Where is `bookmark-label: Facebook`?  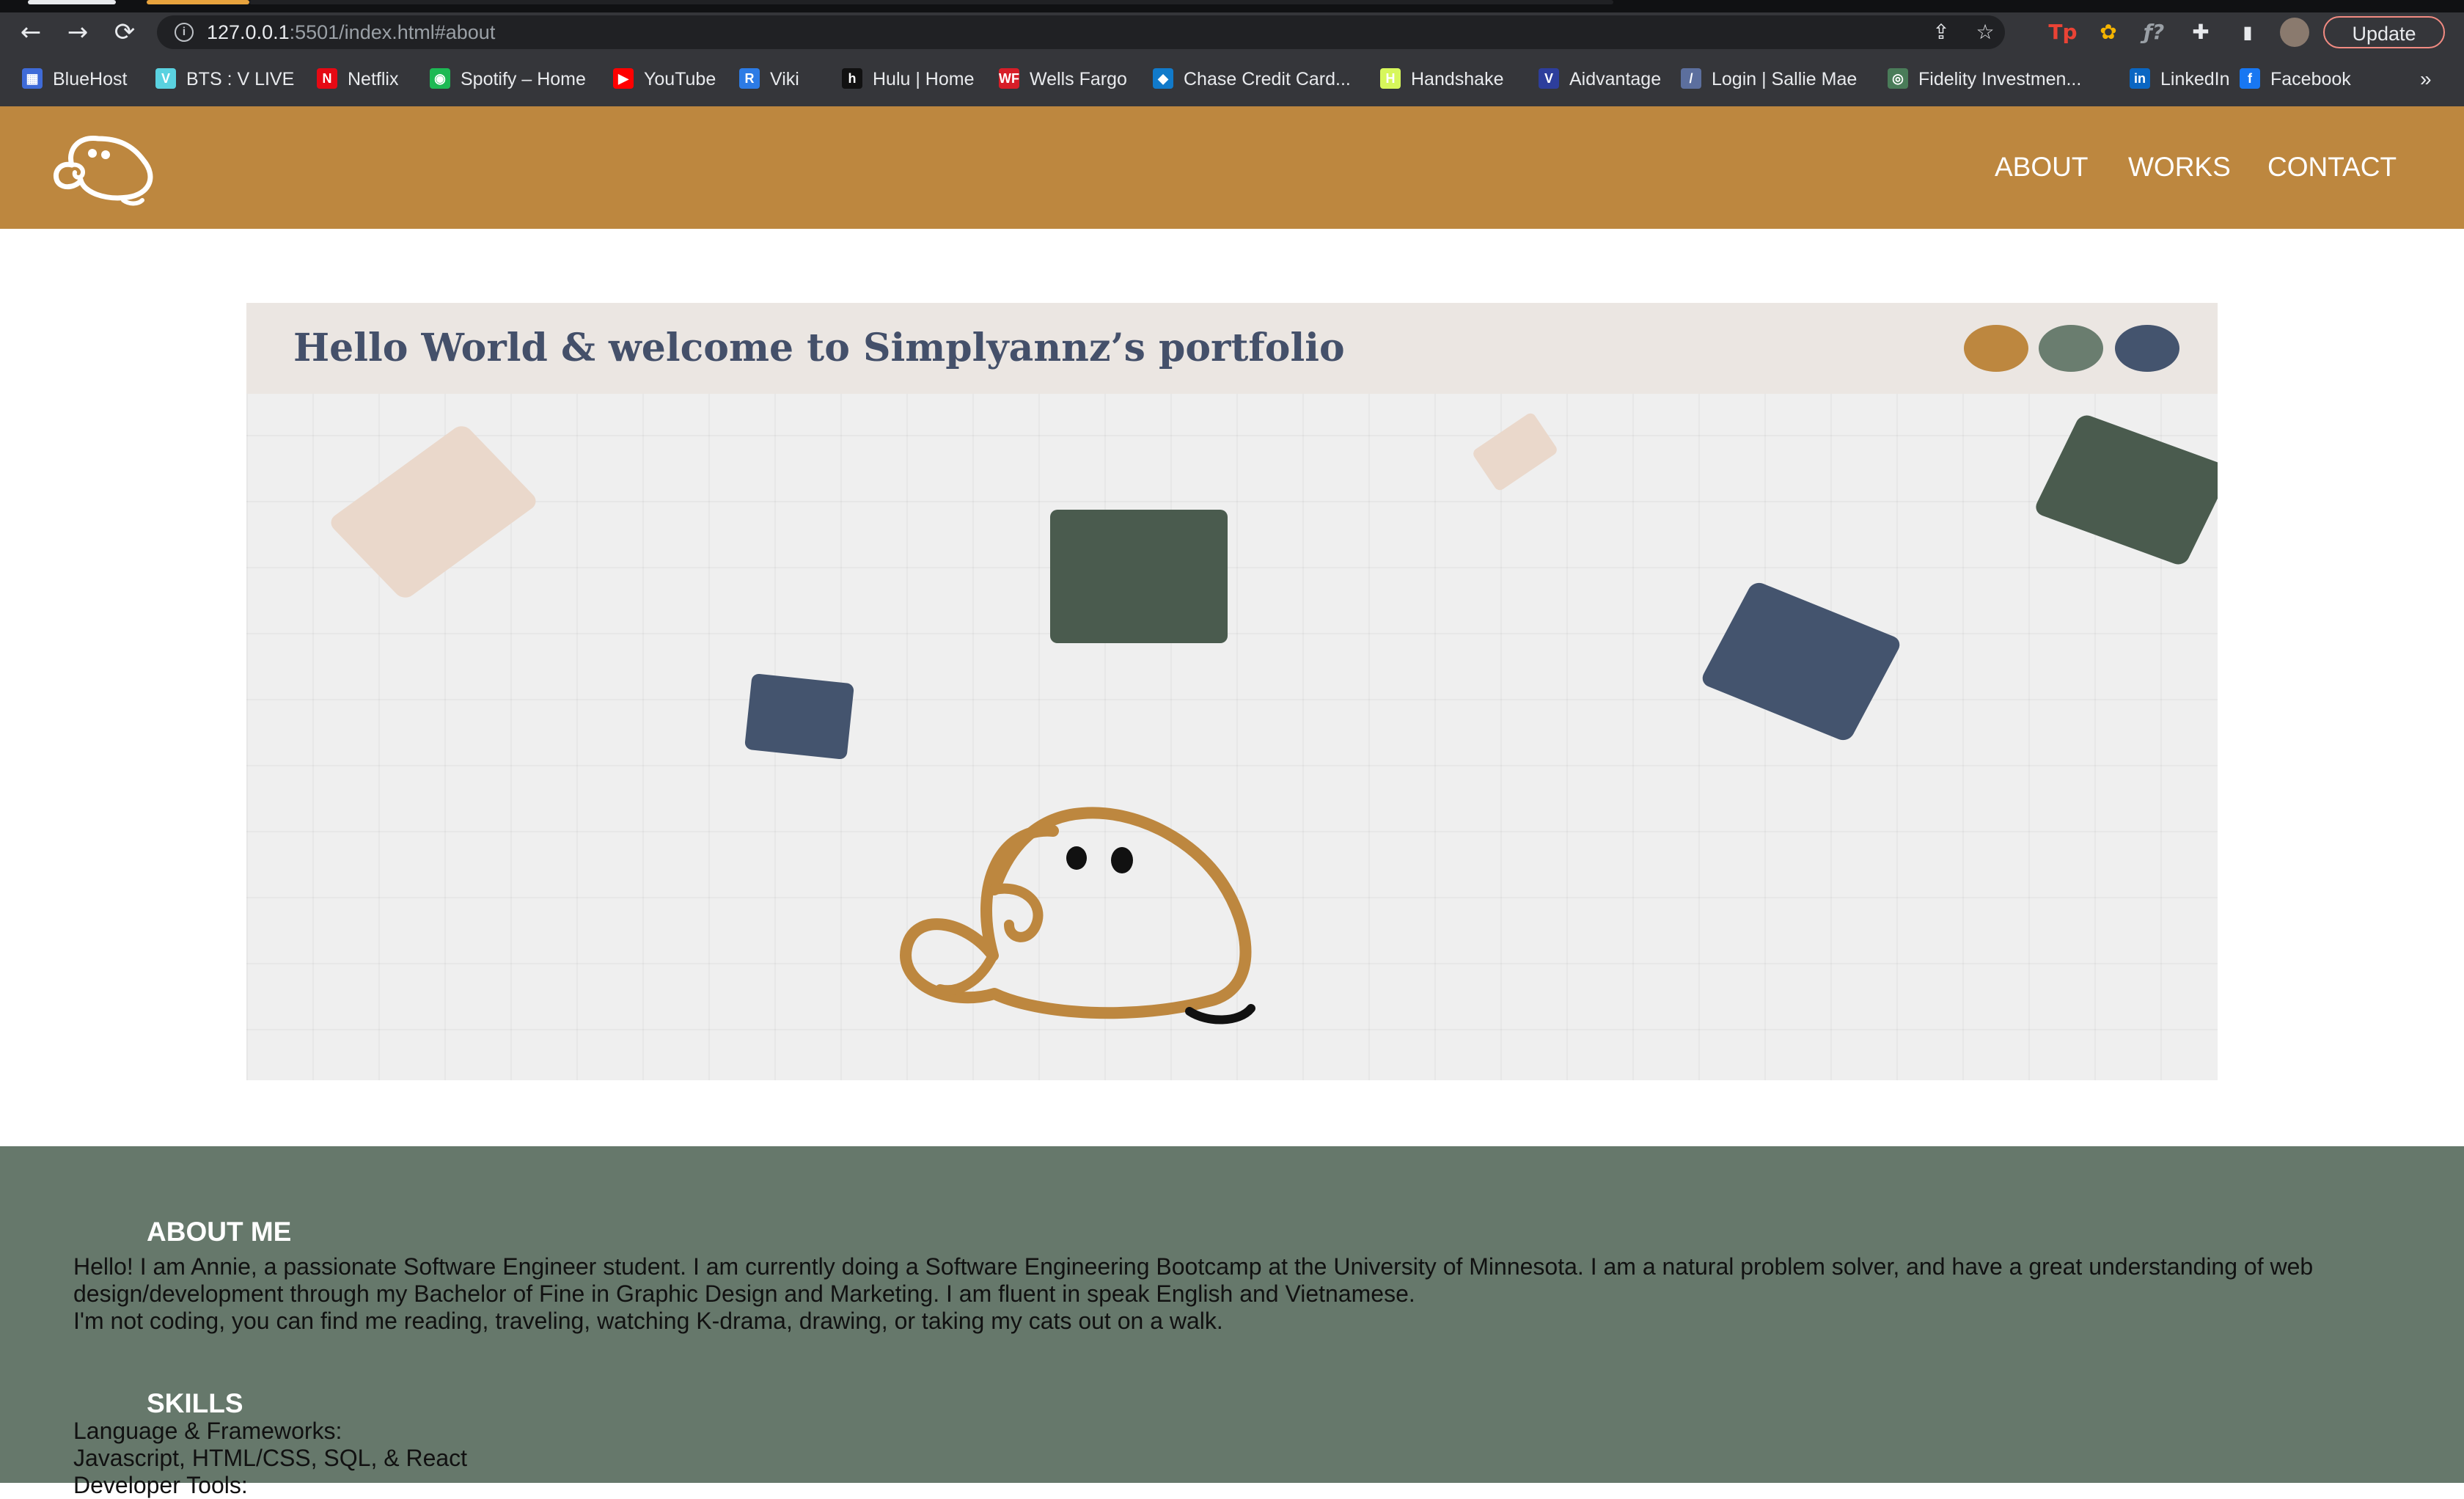
bookmark-label: Facebook is located at coordinates (2310, 79).